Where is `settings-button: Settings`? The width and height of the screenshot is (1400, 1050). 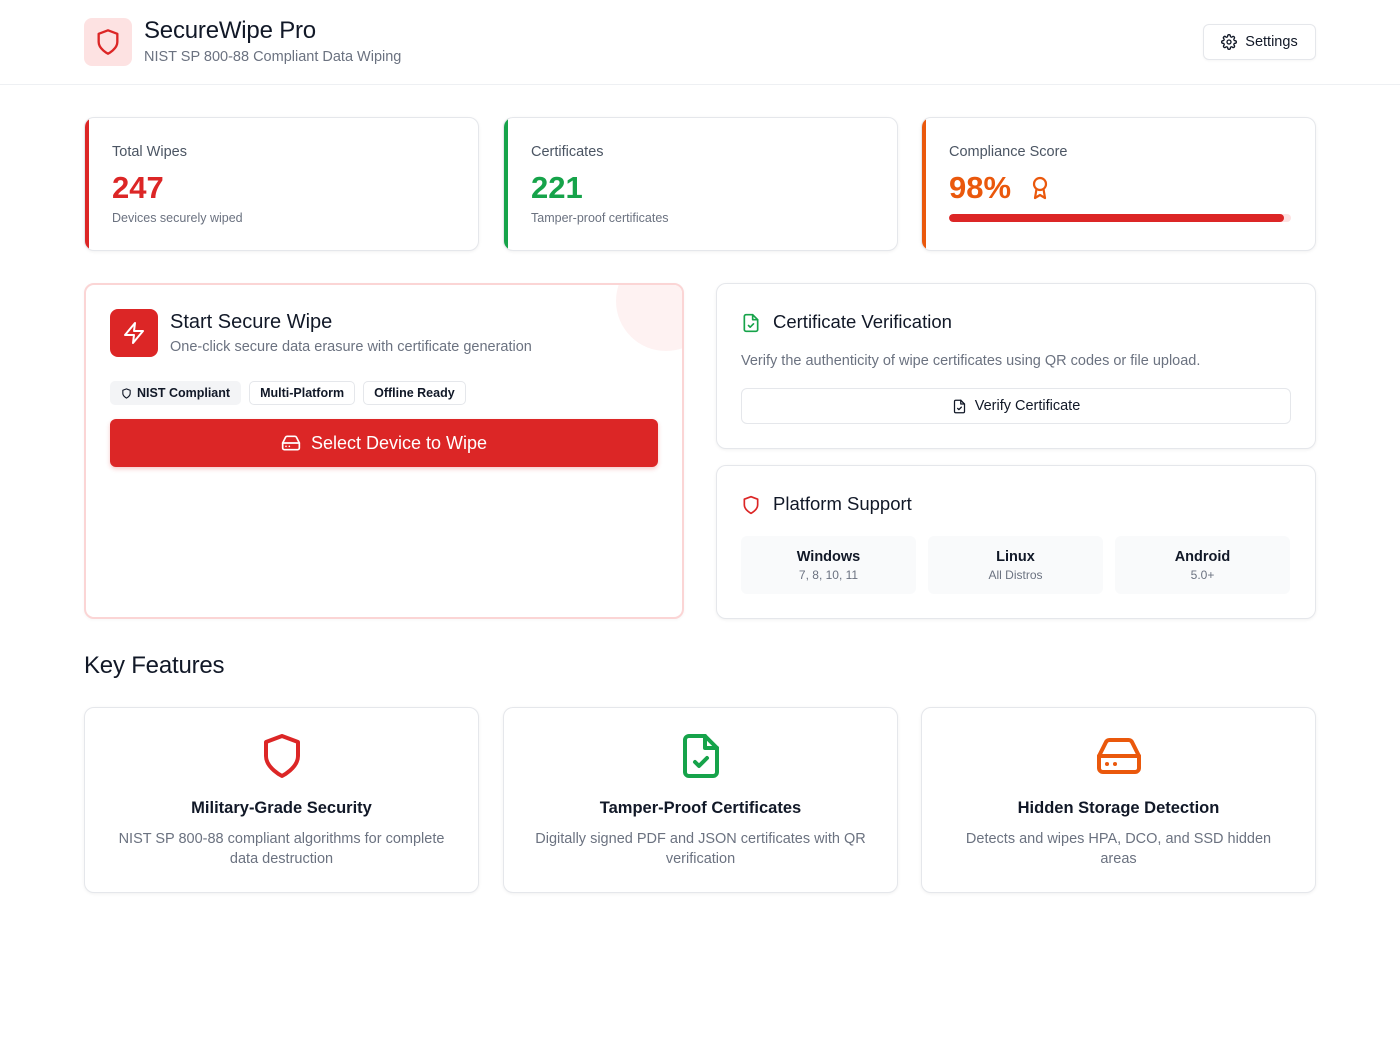
settings-button: Settings is located at coordinates (1259, 42).